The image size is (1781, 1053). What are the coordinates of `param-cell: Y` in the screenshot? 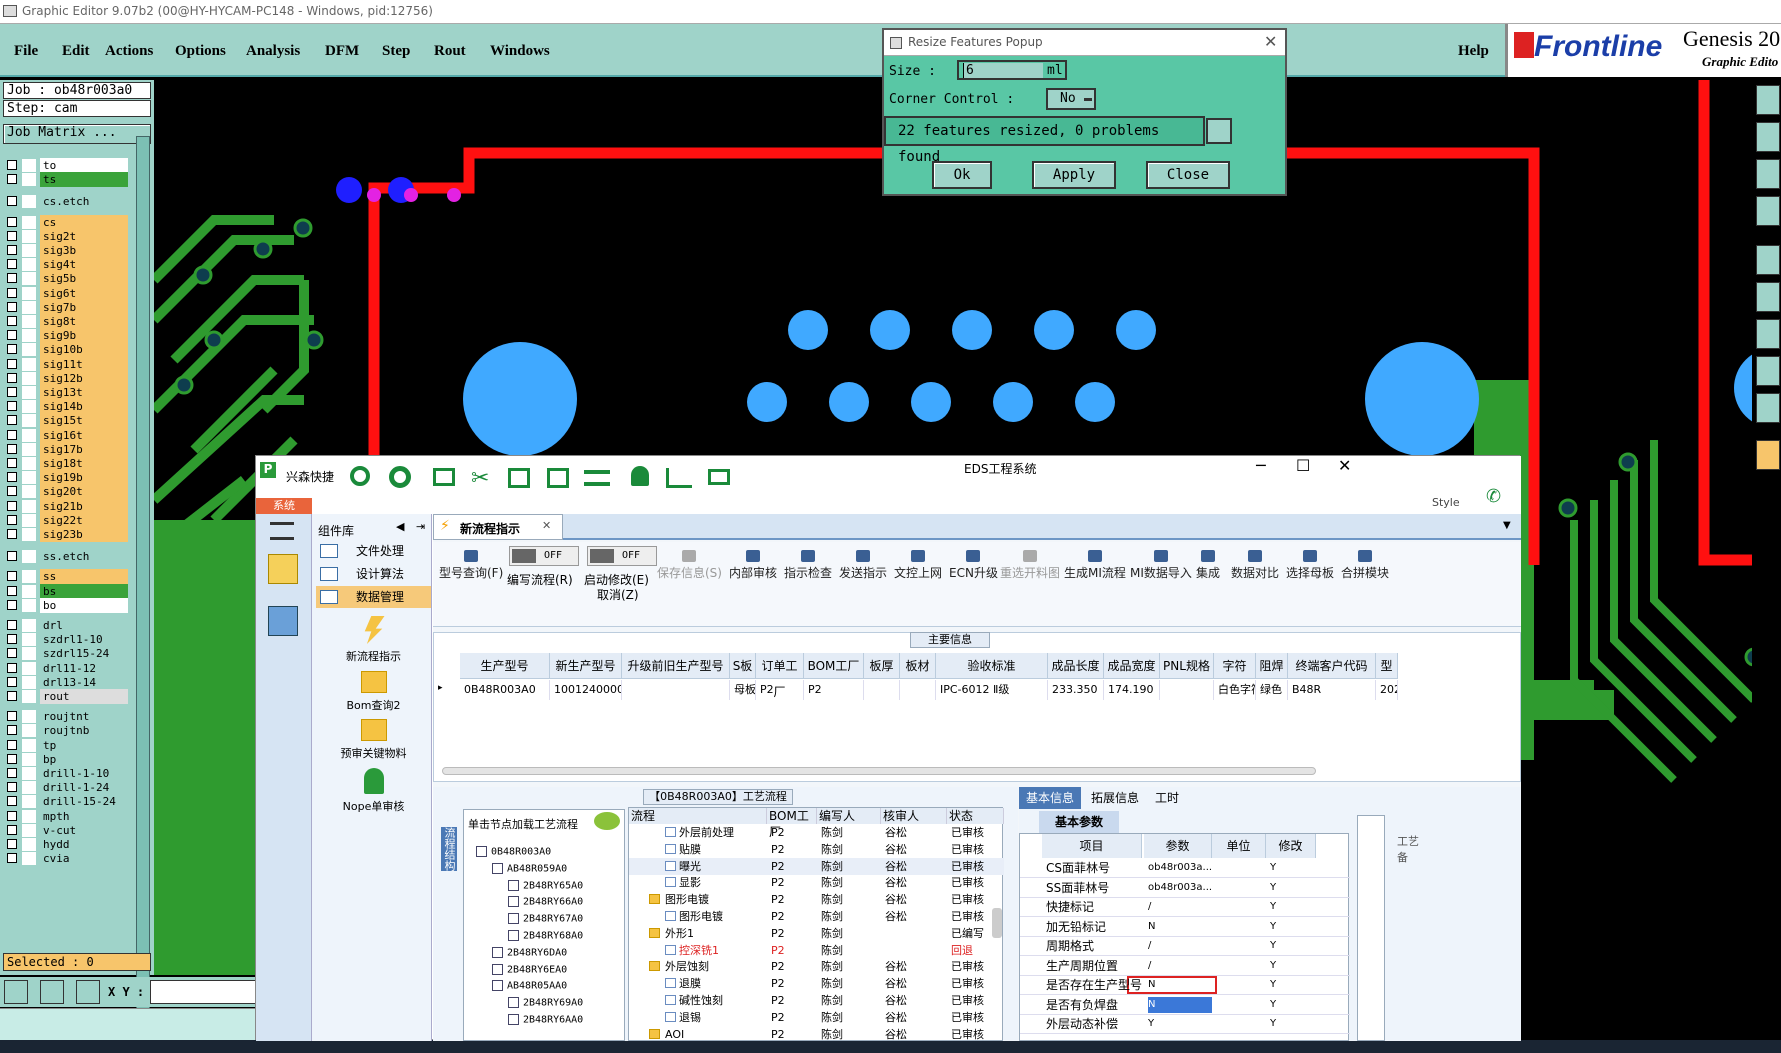 It's located at (1180, 1024).